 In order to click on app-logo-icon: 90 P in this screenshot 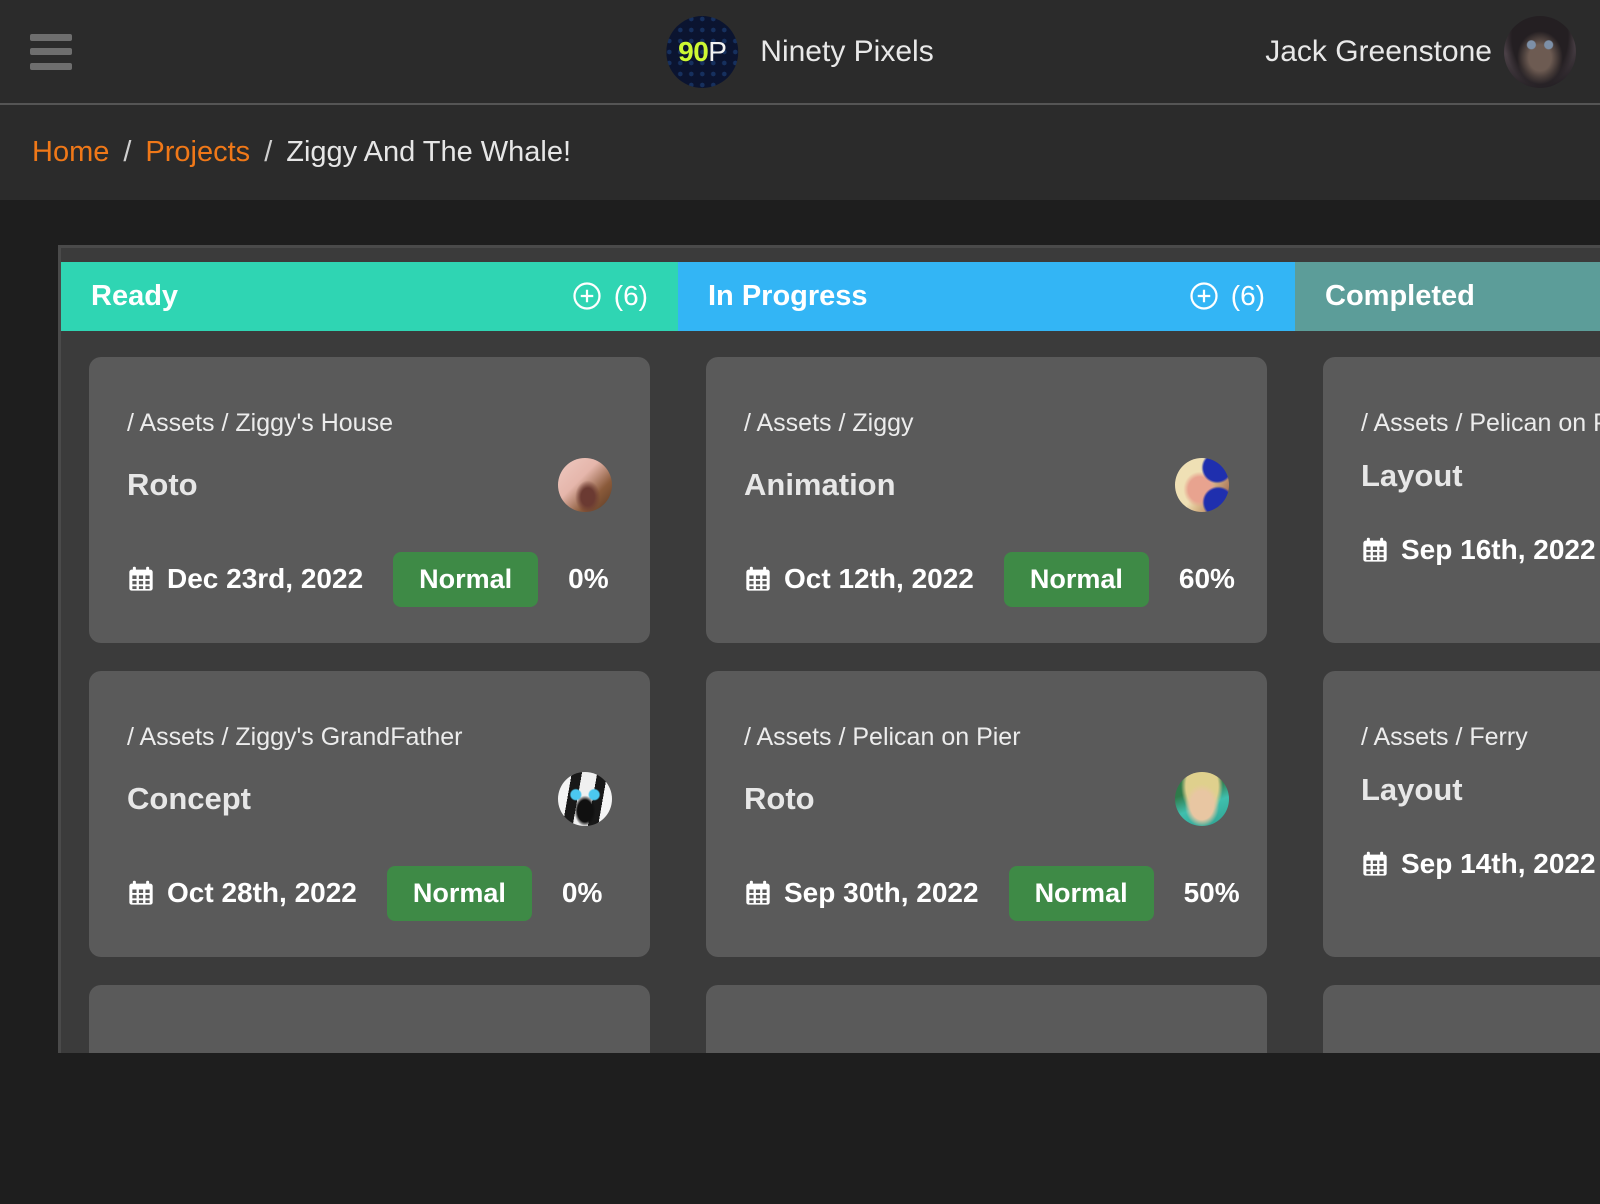, I will do `click(702, 51)`.